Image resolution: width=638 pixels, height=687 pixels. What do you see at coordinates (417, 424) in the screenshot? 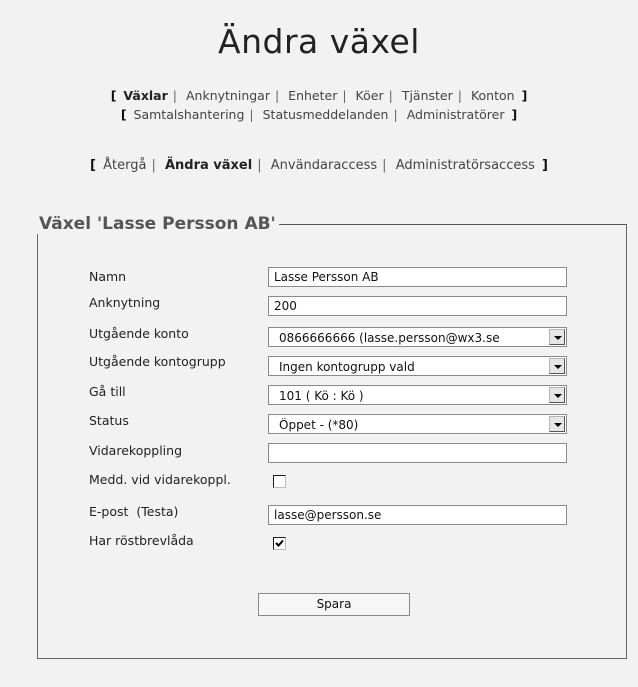
I see `status-select: Öppet - (*80)` at bounding box center [417, 424].